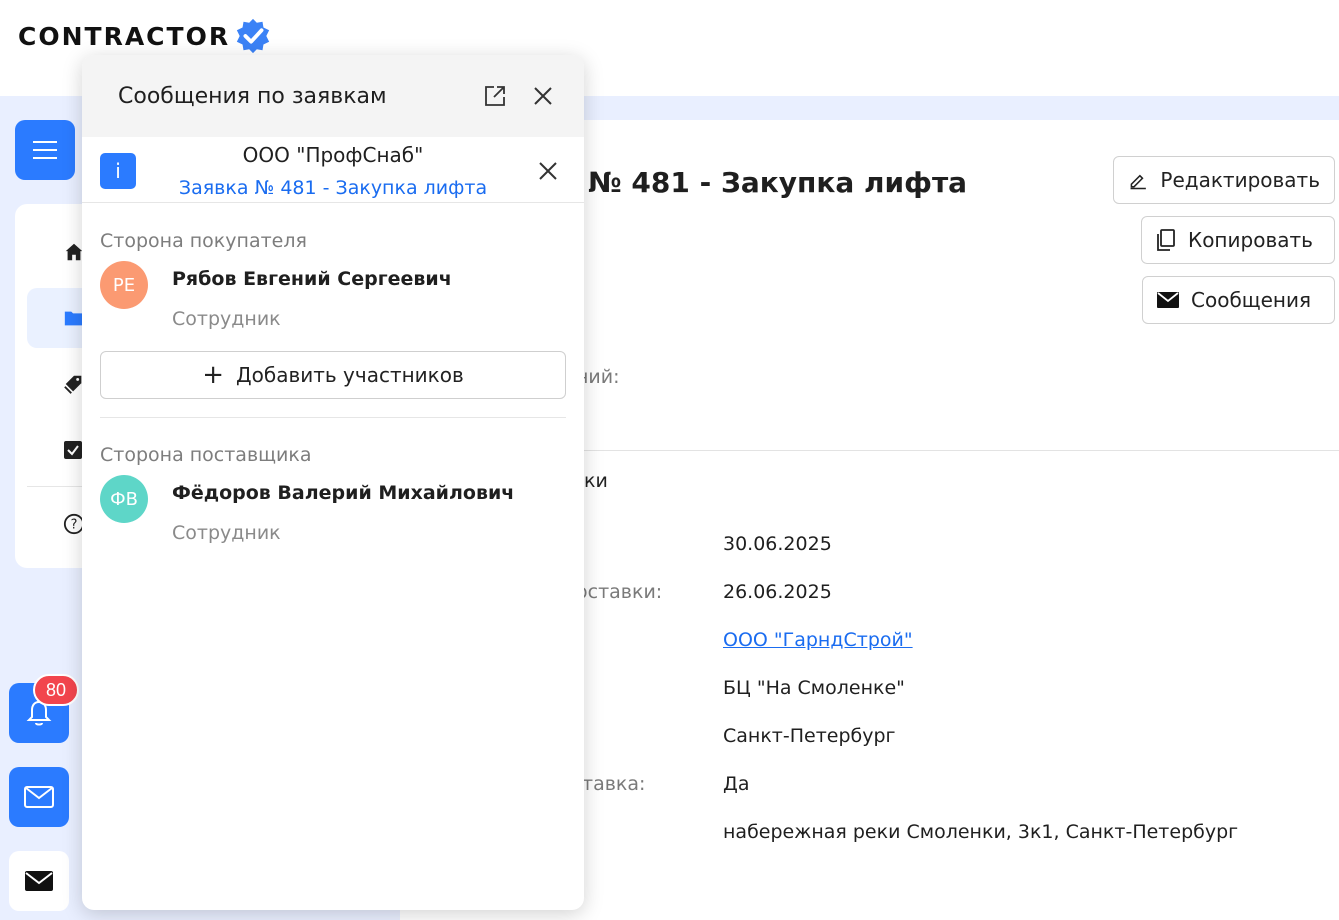 The height and width of the screenshot is (920, 1339). What do you see at coordinates (1250, 240) in the screenshot?
I see `copy-label: Копировать` at bounding box center [1250, 240].